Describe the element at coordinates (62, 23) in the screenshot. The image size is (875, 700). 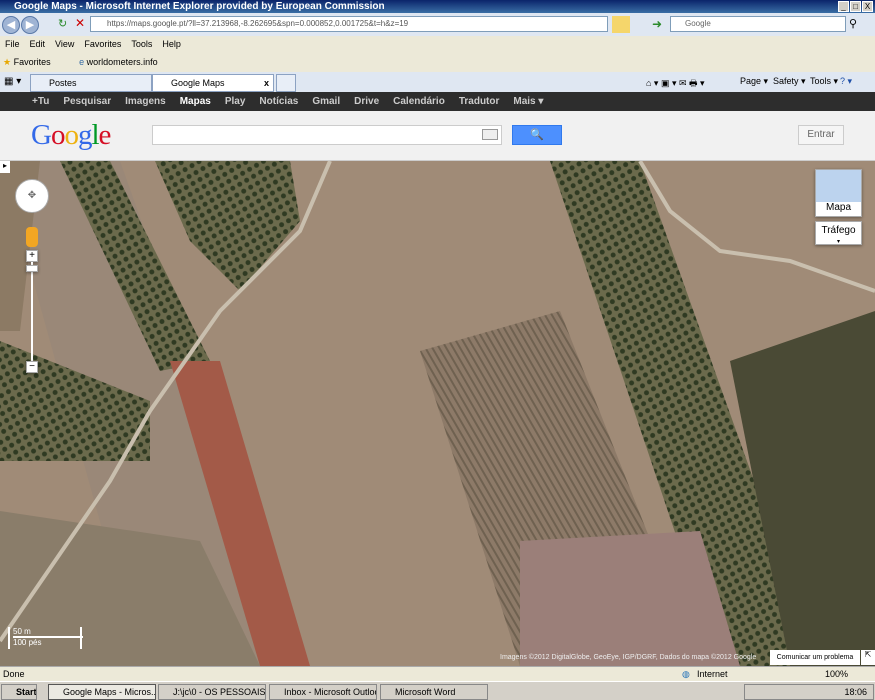
I see `refresh-icon: ↻` at that location.